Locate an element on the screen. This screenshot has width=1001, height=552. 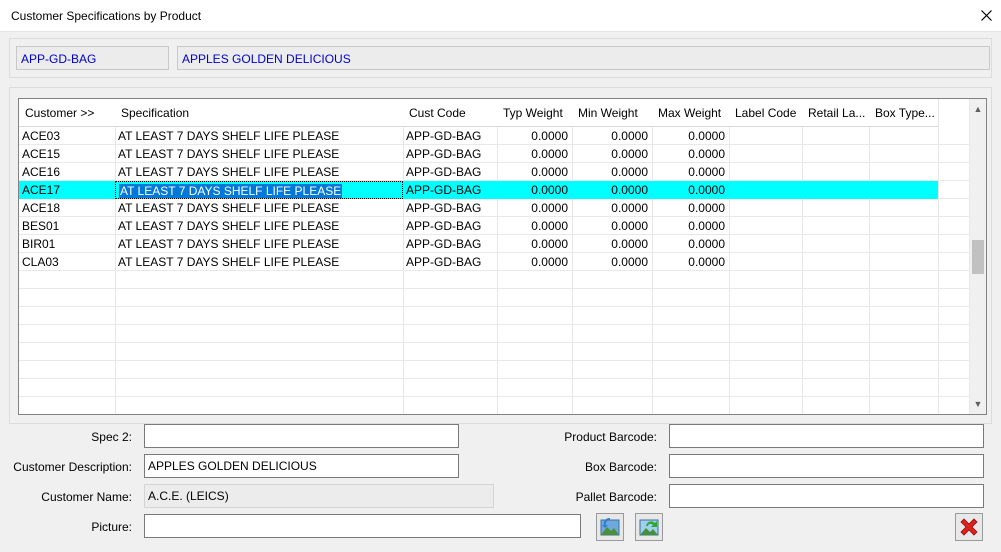
scroll-down-icon: ▼ is located at coordinates (978, 404).